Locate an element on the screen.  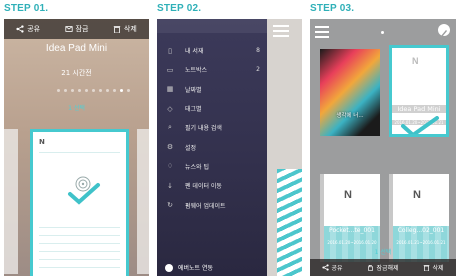
step-1-label: STEP 01. is located at coordinates (26, 8).